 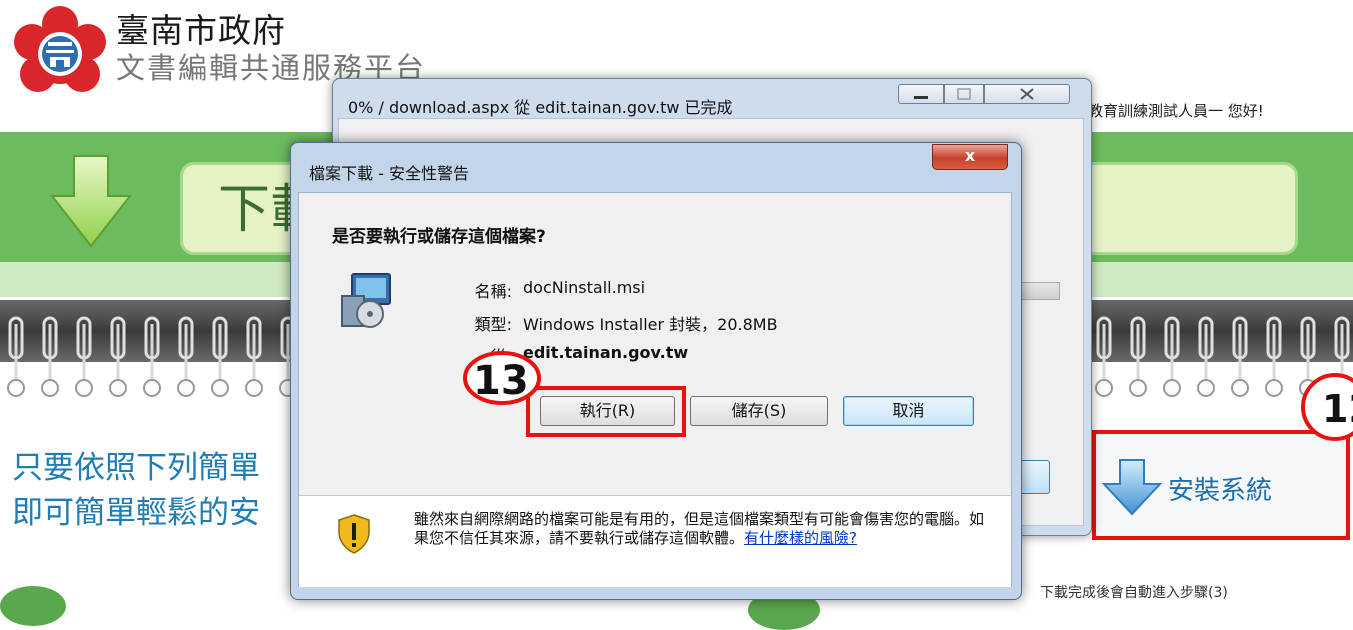 What do you see at coordinates (1176, 111) in the screenshot?
I see `user-greeting: 教育訓練測試人員一 您好!` at bounding box center [1176, 111].